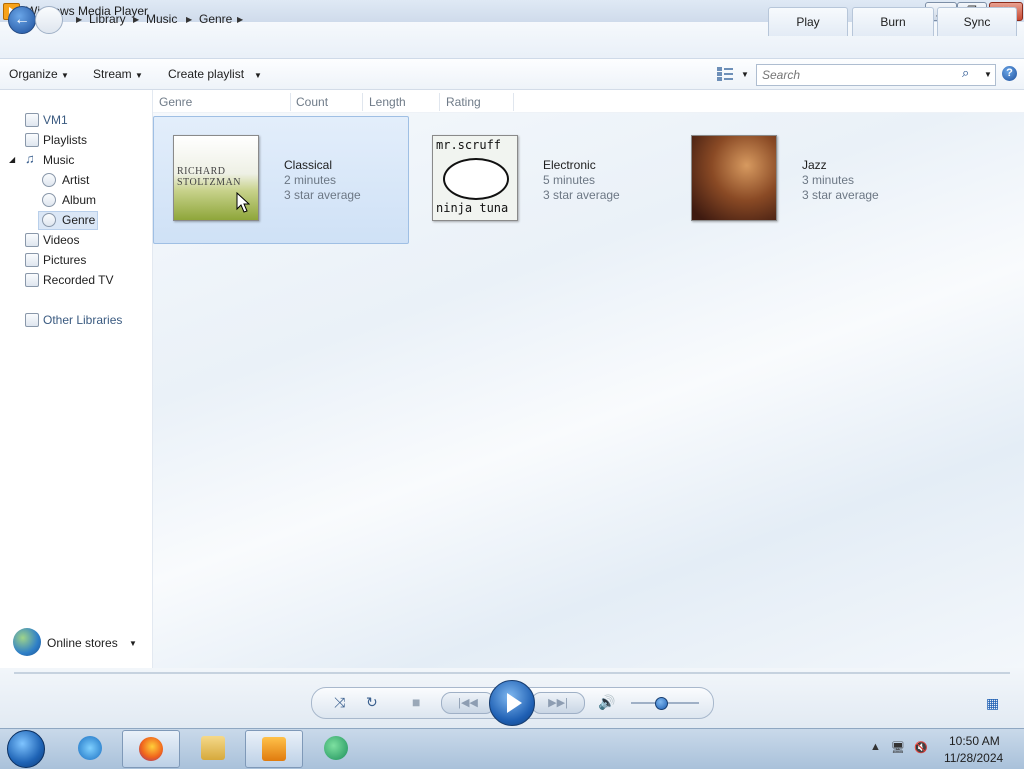 The image size is (1024, 769). What do you see at coordinates (32, 280) in the screenshot?
I see `recorded-tv-icon` at bounding box center [32, 280].